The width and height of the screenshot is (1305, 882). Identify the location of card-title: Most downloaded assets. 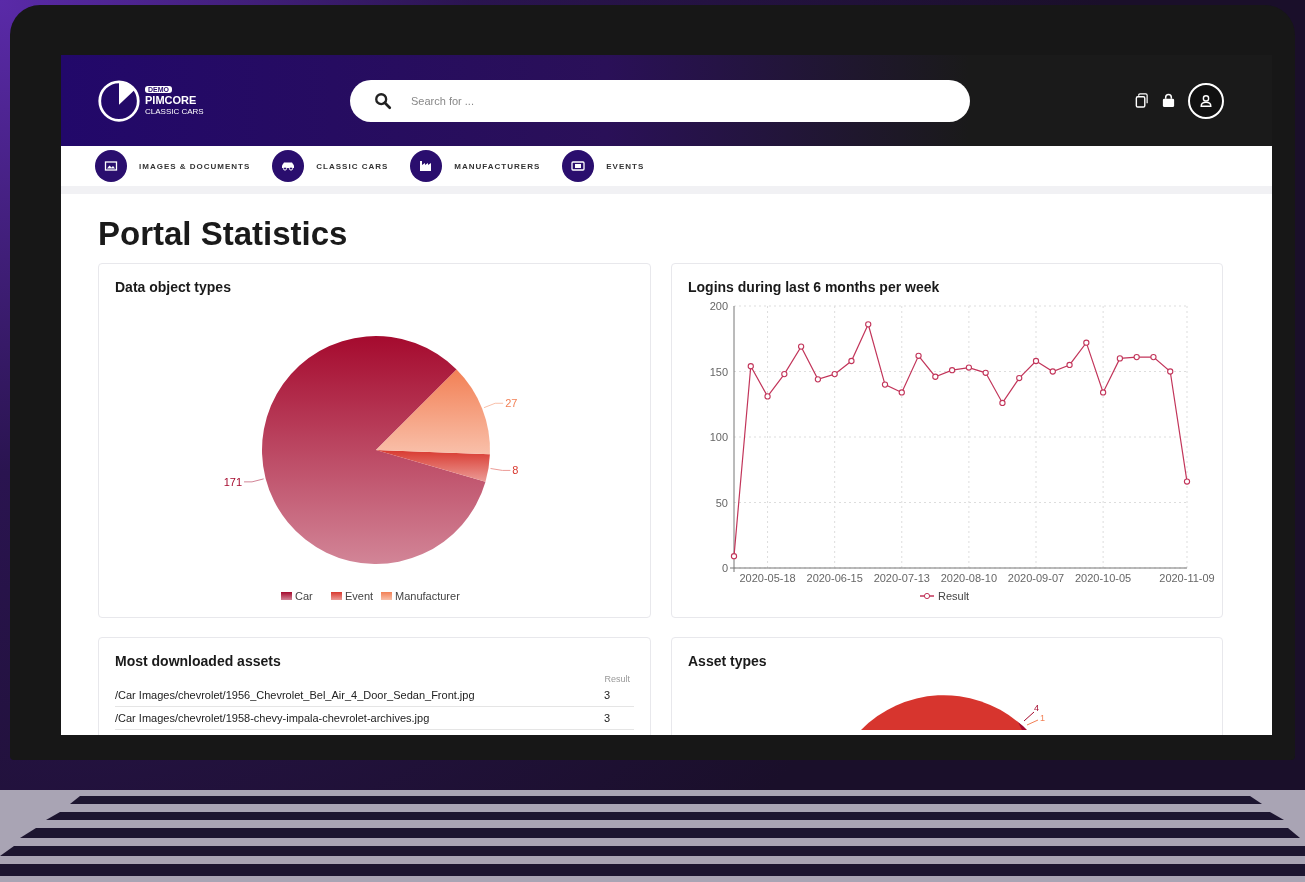
(198, 661).